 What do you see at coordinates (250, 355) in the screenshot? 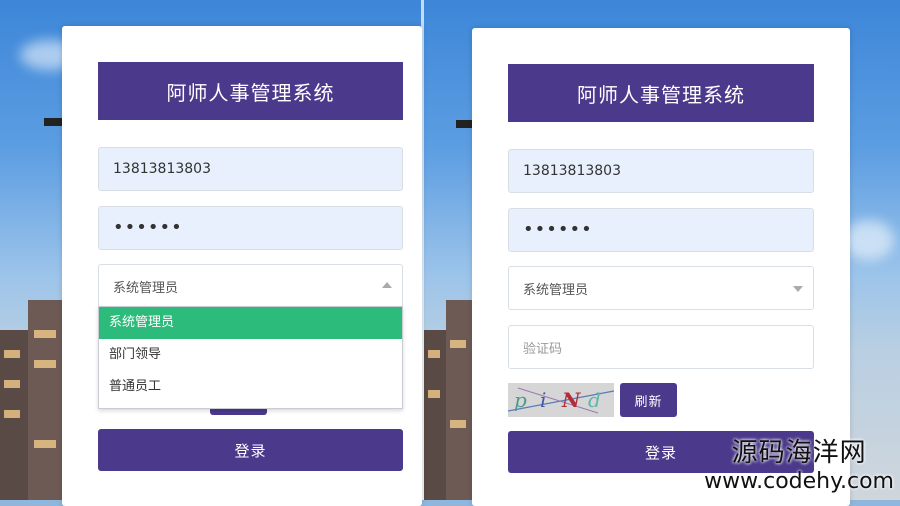
I see `role-option: 部门领导` at bounding box center [250, 355].